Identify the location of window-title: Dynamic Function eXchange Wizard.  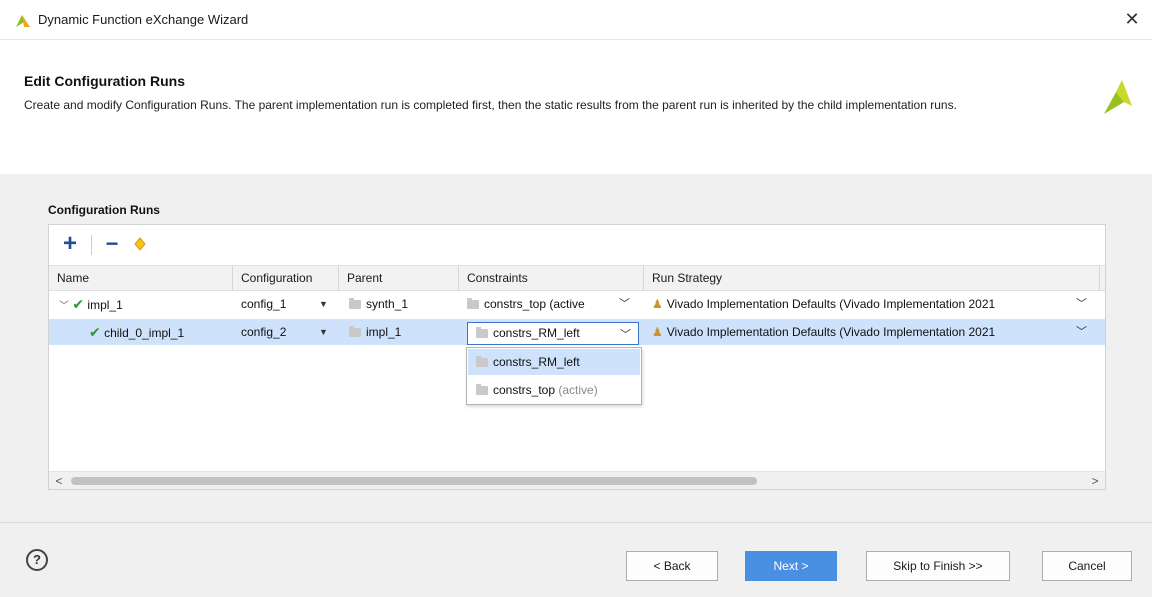
(143, 19).